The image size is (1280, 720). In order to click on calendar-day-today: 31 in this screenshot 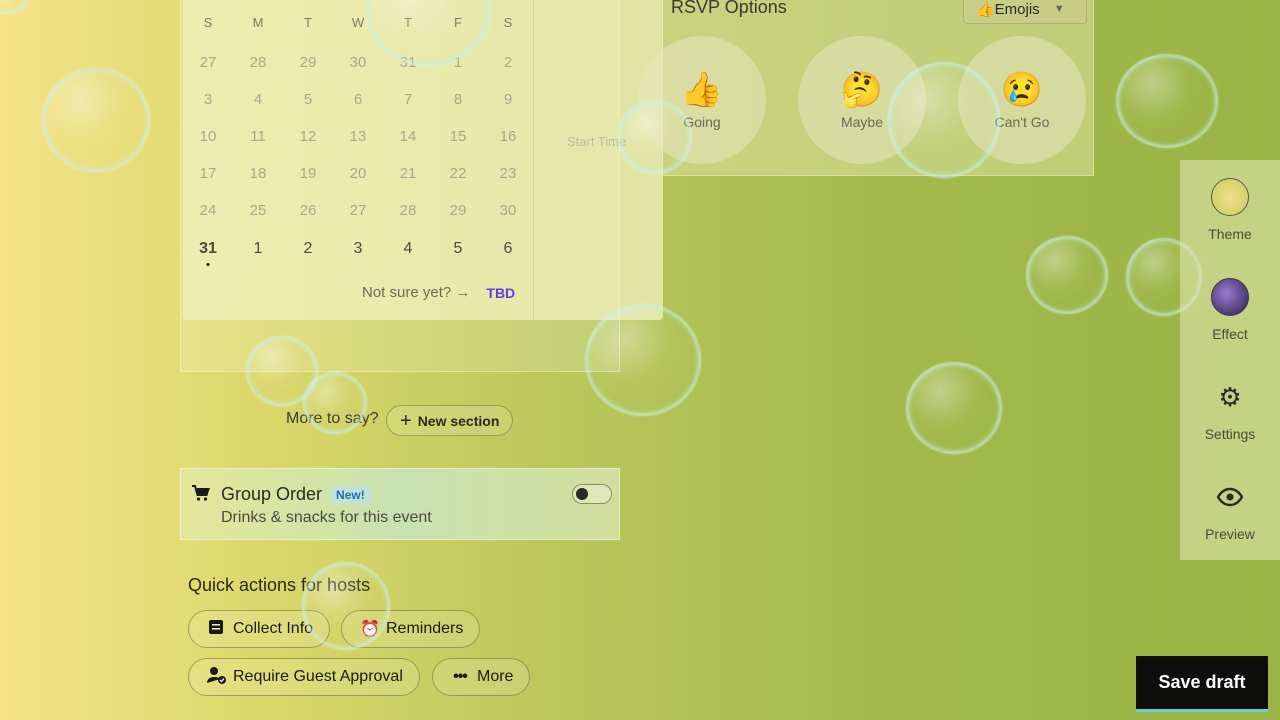, I will do `click(208, 249)`.